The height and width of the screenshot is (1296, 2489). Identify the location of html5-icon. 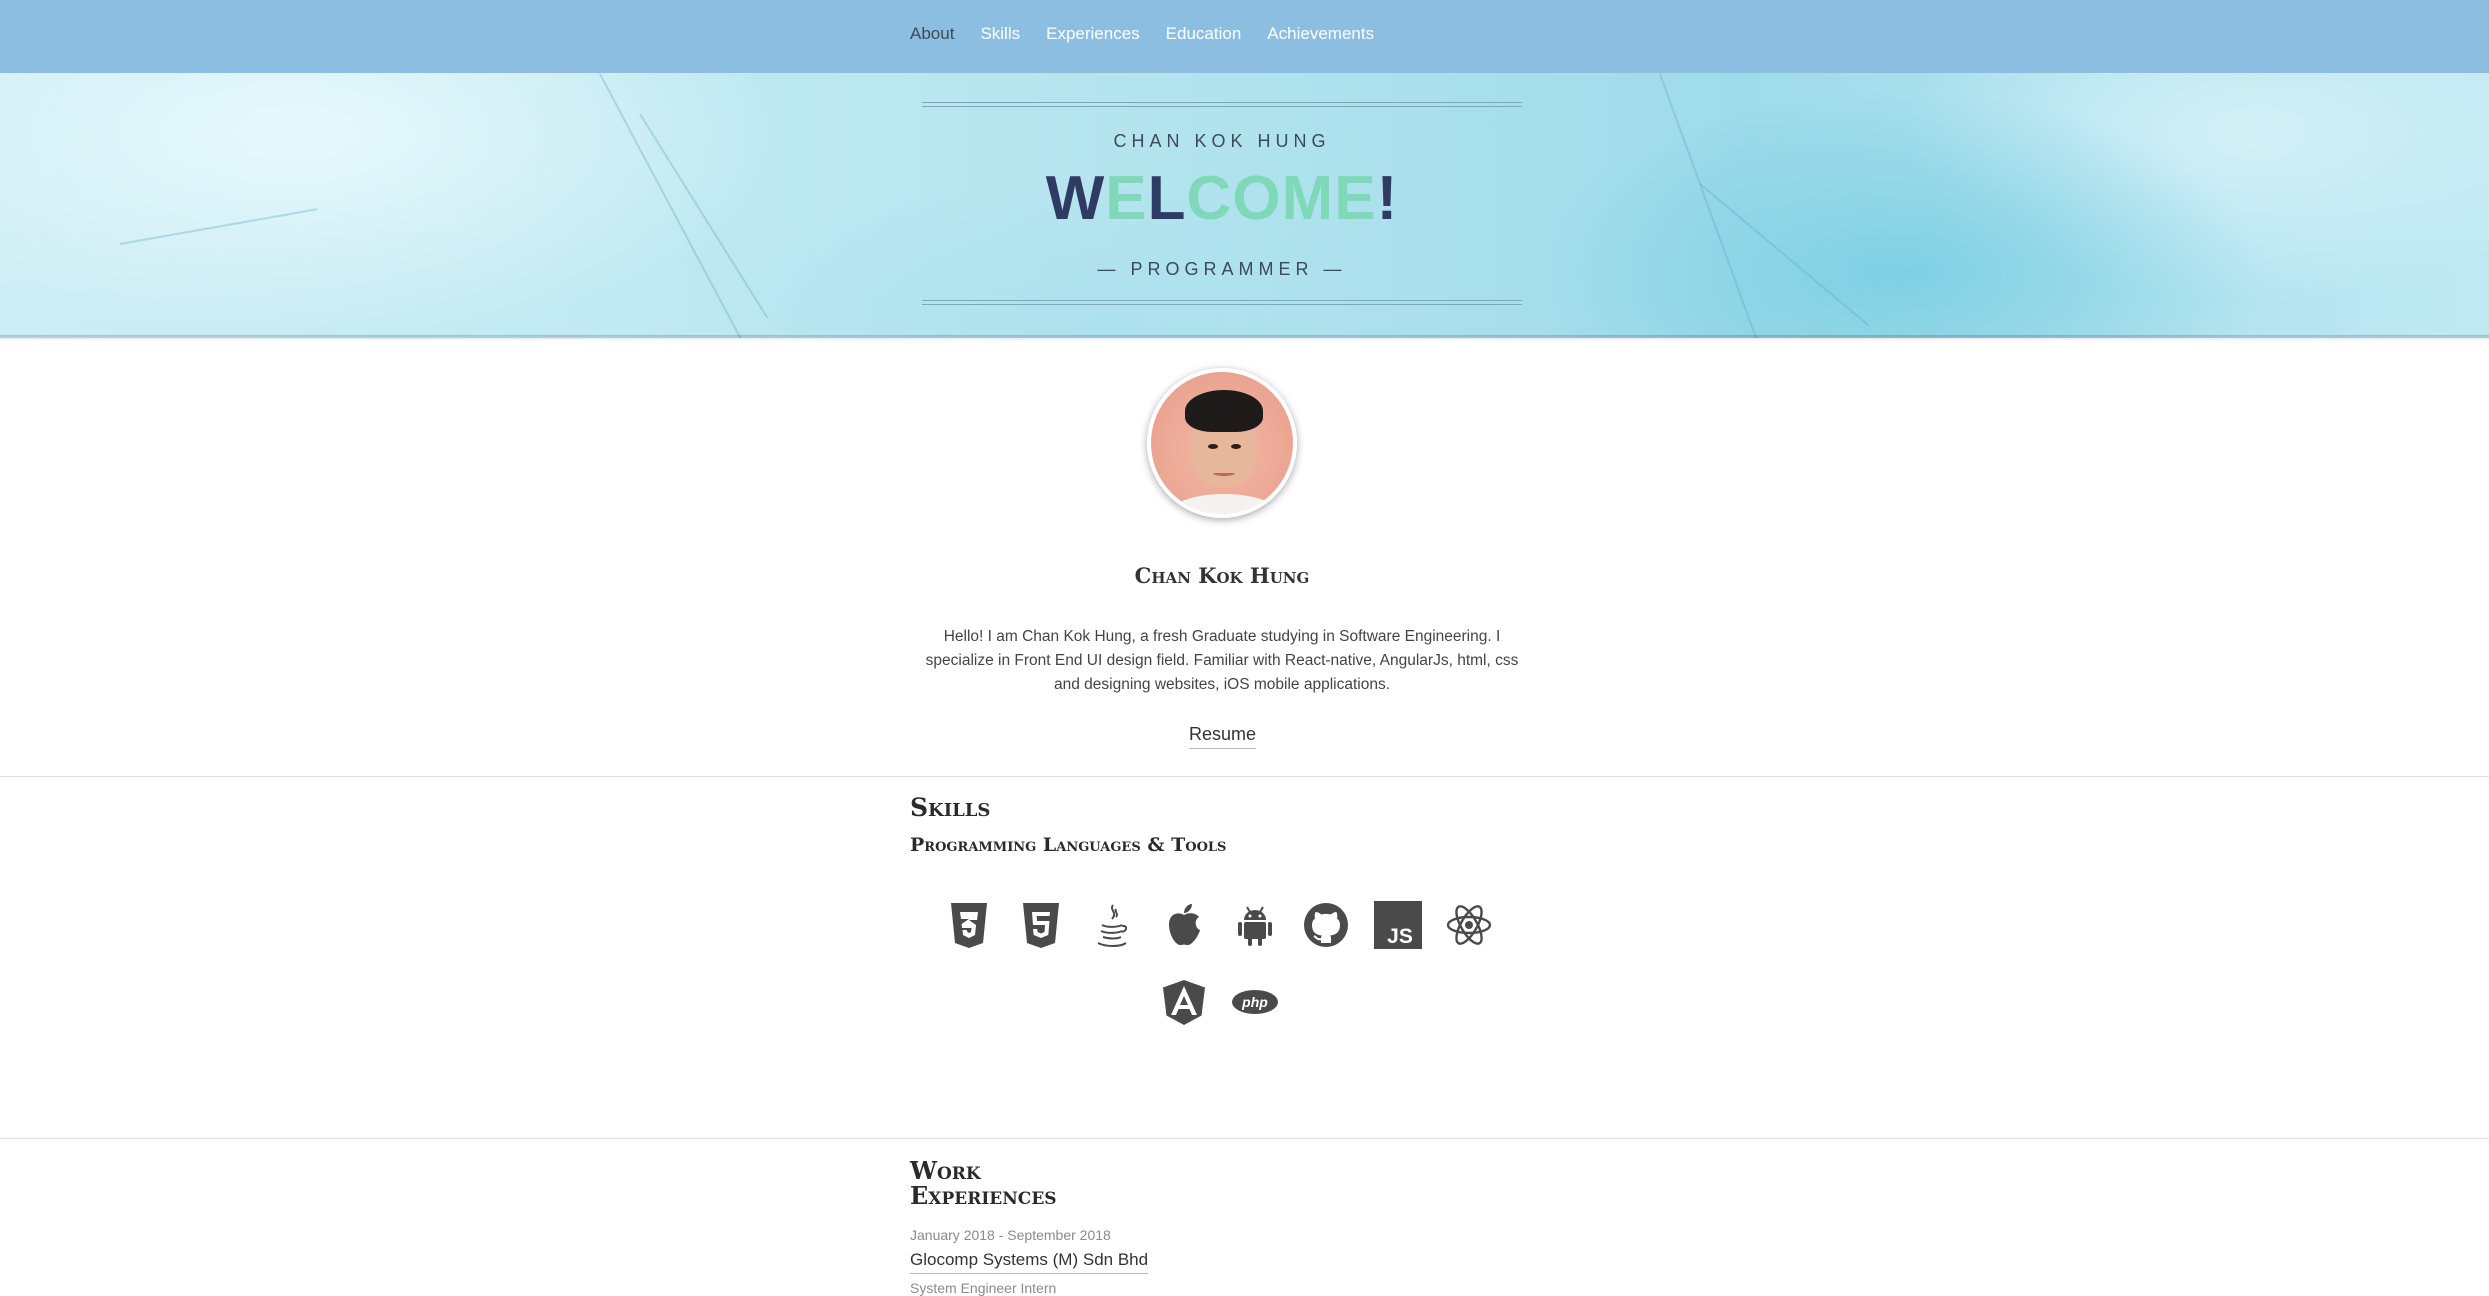
(1041, 925).